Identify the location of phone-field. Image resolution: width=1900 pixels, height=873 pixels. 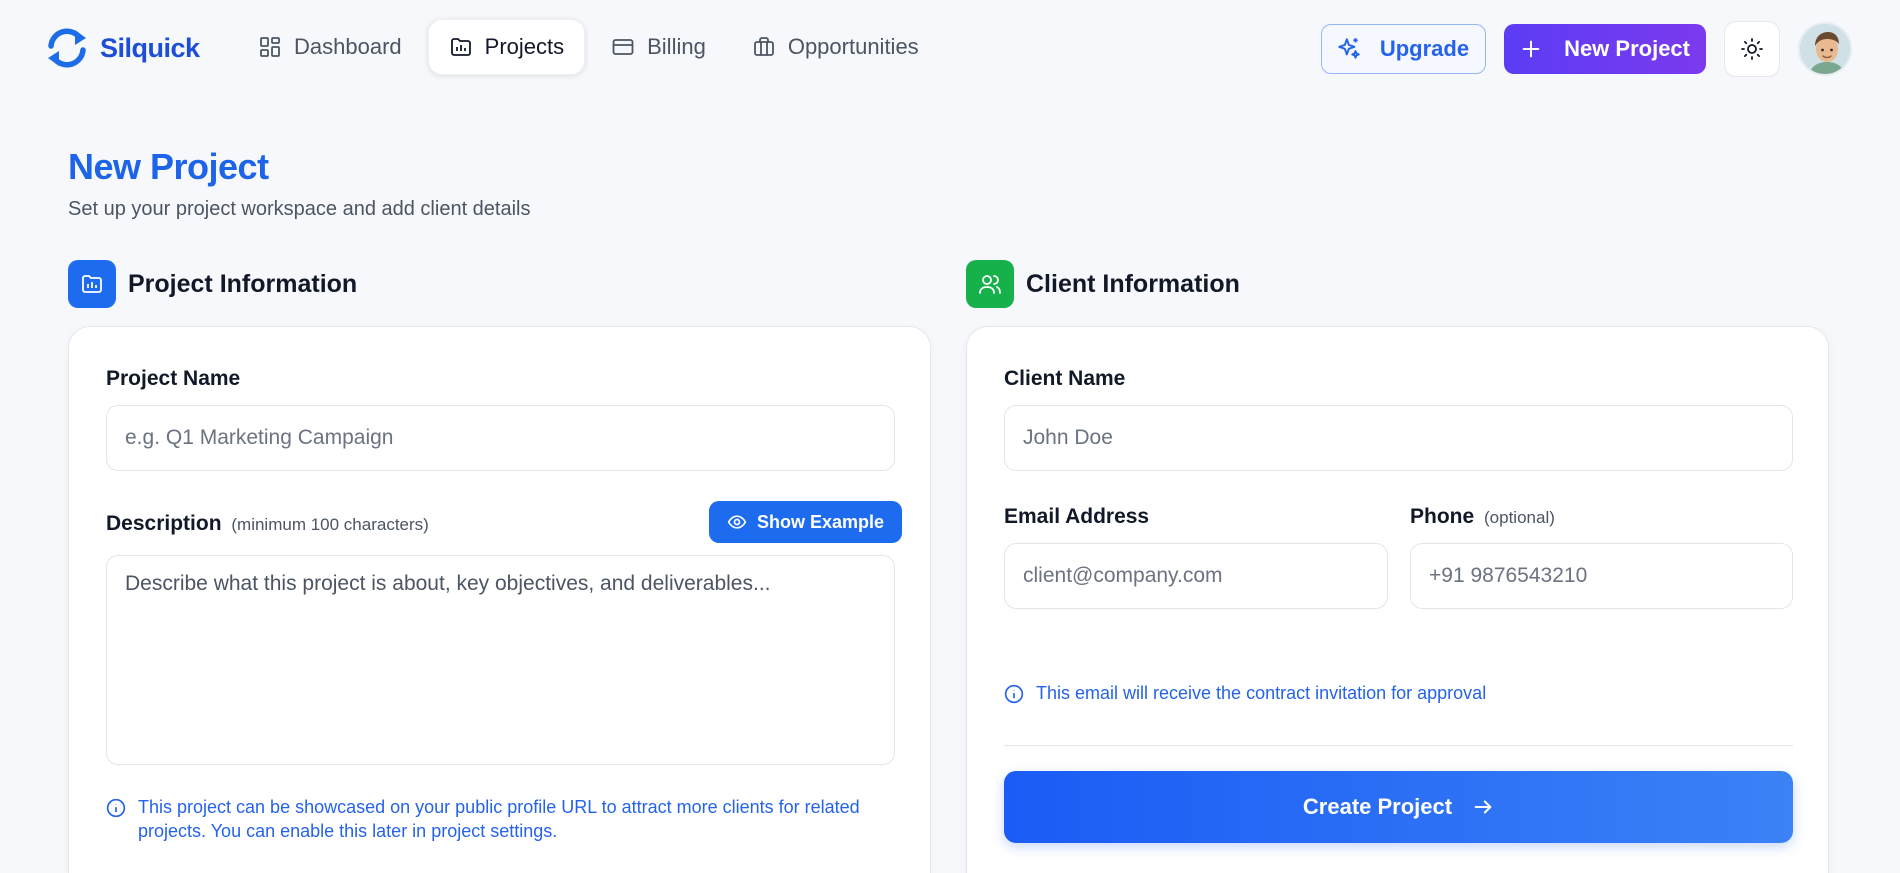
(1601, 576).